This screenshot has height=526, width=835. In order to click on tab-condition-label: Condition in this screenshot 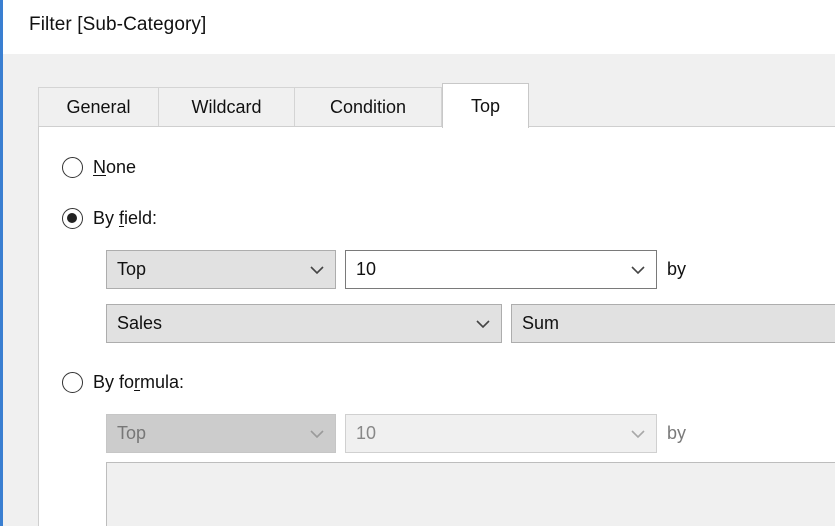, I will do `click(368, 106)`.